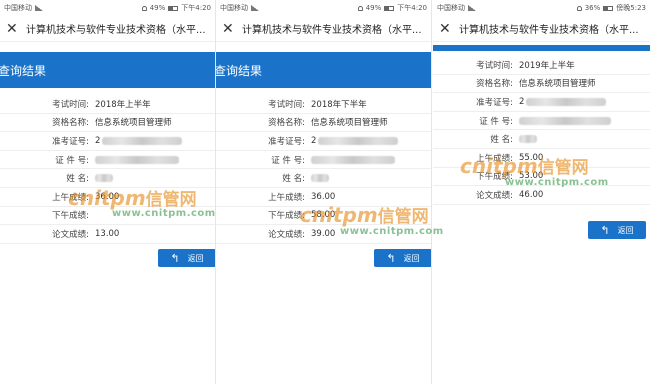  What do you see at coordinates (107, 197) in the screenshot?
I see `table-row: 上午成绩: 36.00` at bounding box center [107, 197].